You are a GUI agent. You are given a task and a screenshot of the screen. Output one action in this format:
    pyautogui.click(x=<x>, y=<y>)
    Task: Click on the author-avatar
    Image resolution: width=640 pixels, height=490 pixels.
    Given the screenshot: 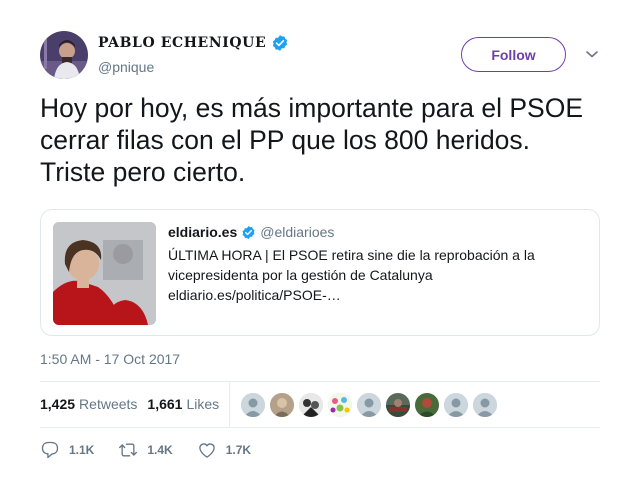 What is the action you would take?
    pyautogui.click(x=64, y=55)
    